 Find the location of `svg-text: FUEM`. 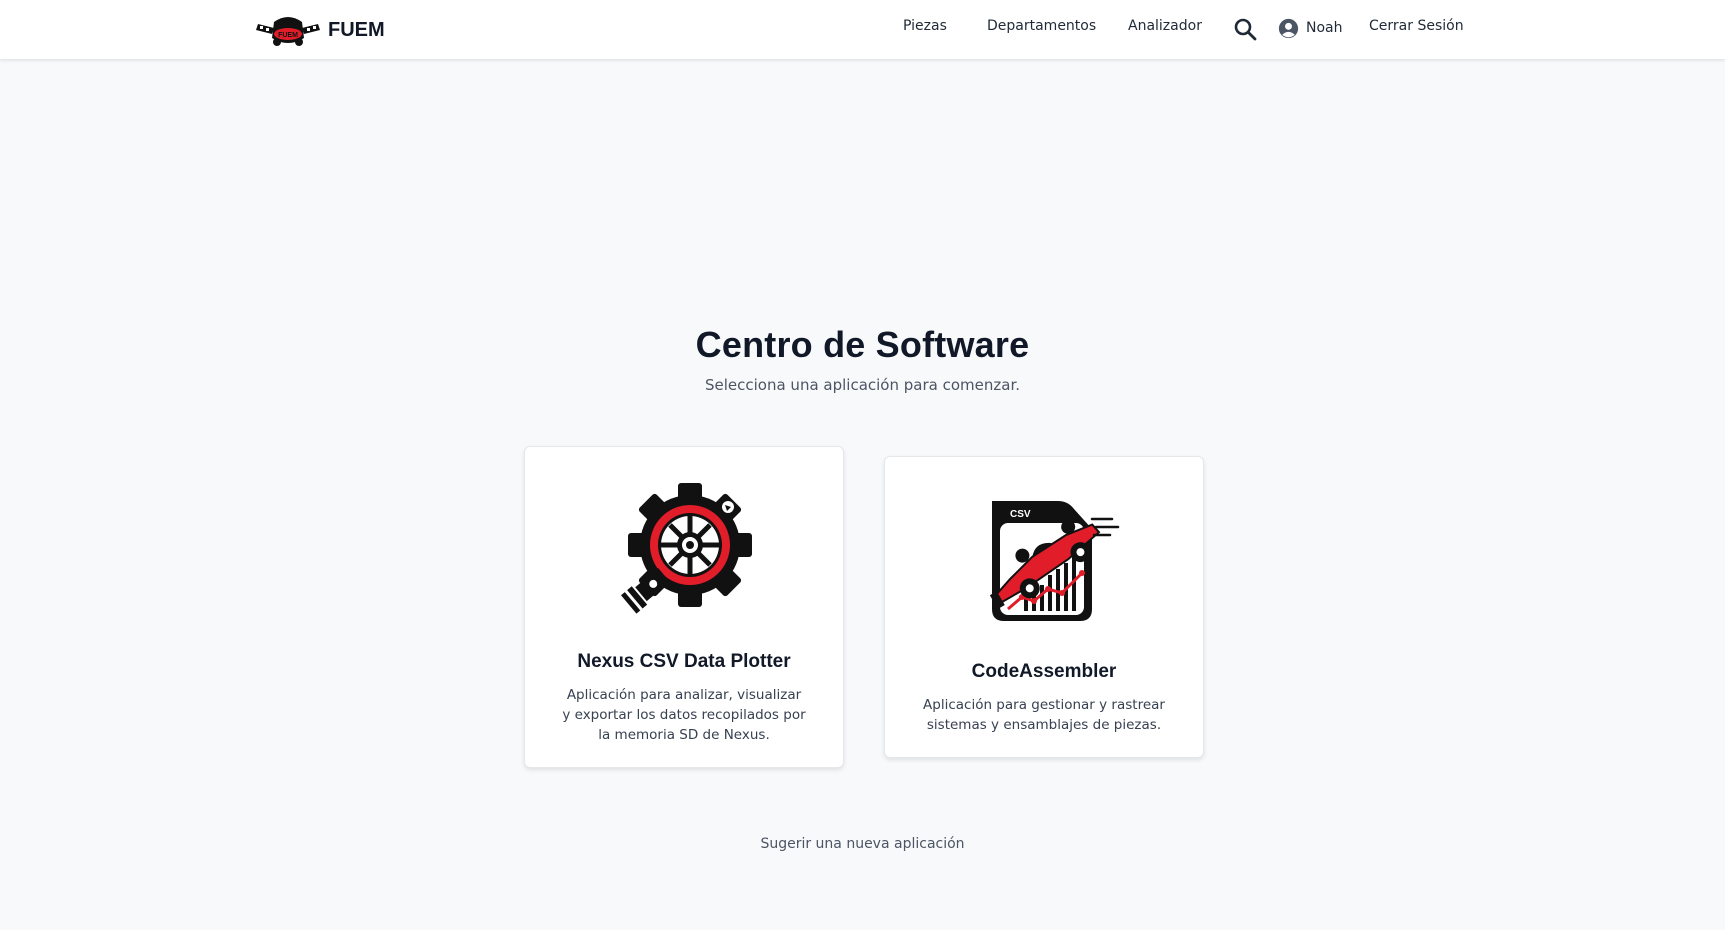

svg-text: FUEM is located at coordinates (288, 35).